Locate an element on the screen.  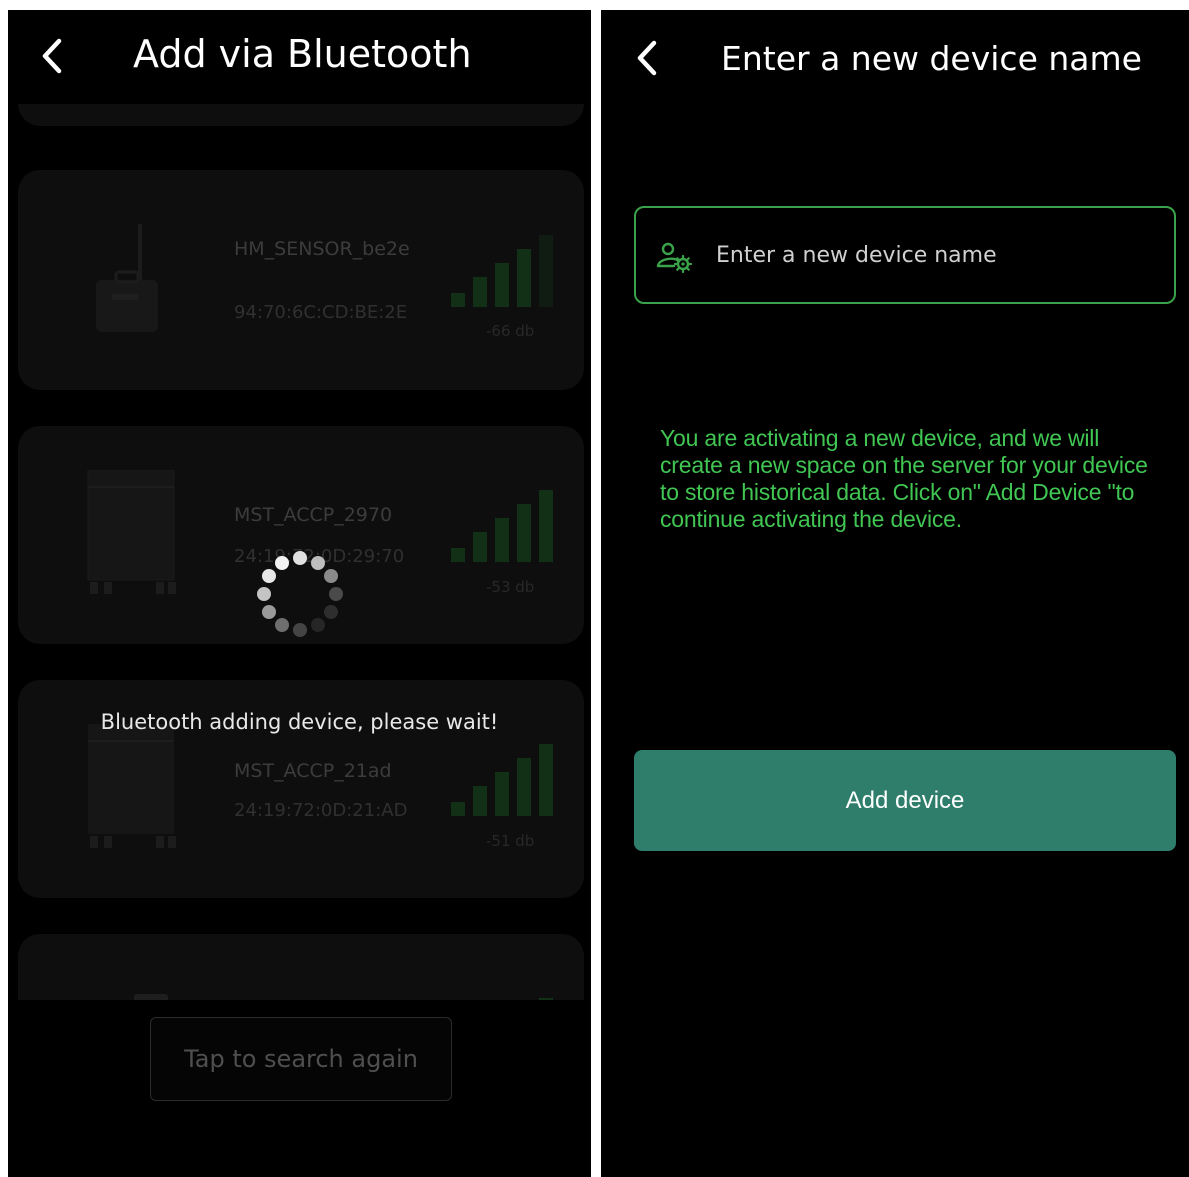
user-settings-icon is located at coordinates (674, 258).